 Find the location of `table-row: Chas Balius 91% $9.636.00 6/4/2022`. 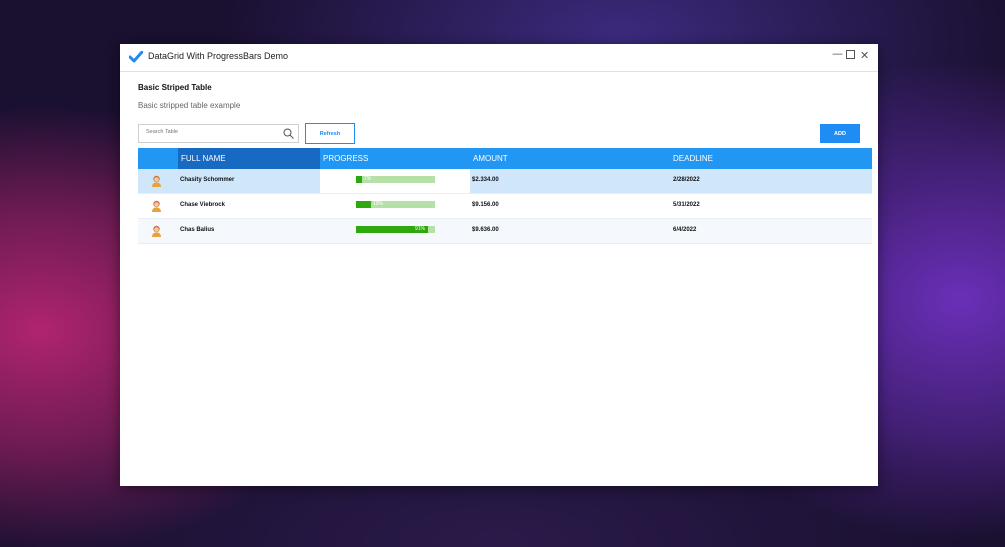

table-row: Chas Balius 91% $9.636.00 6/4/2022 is located at coordinates (505, 231).